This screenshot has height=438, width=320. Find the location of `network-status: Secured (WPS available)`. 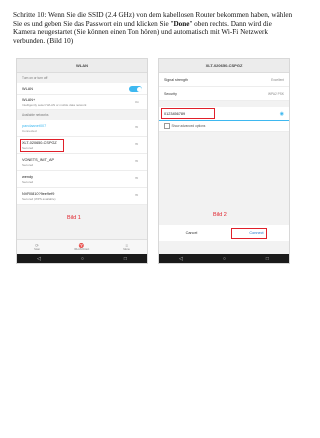

network-status: Secured (WPS available) is located at coordinates (39, 199).